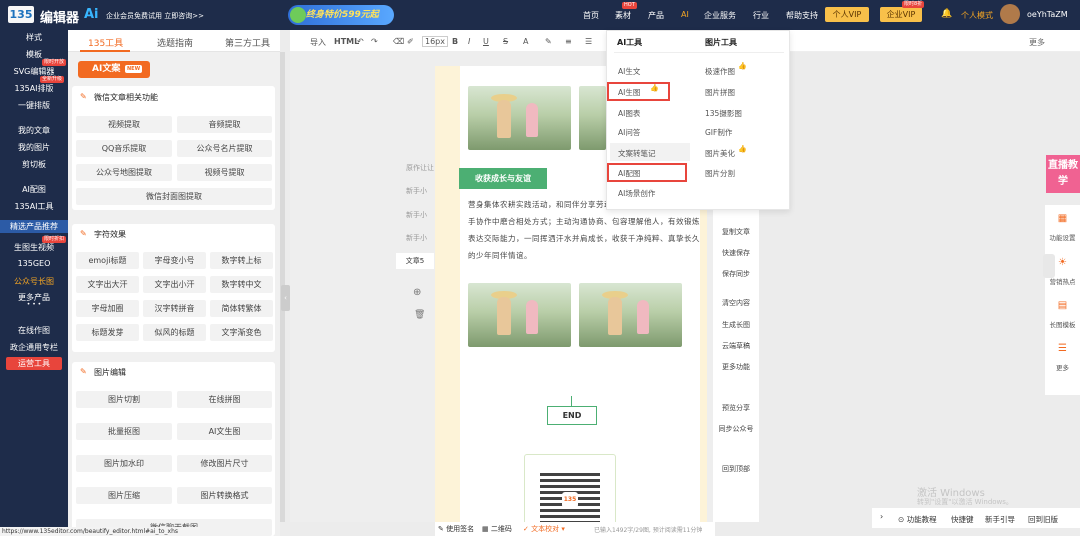  Describe the element at coordinates (718, 132) in the screenshot. I see `menu-gif: GIF制作` at that location.